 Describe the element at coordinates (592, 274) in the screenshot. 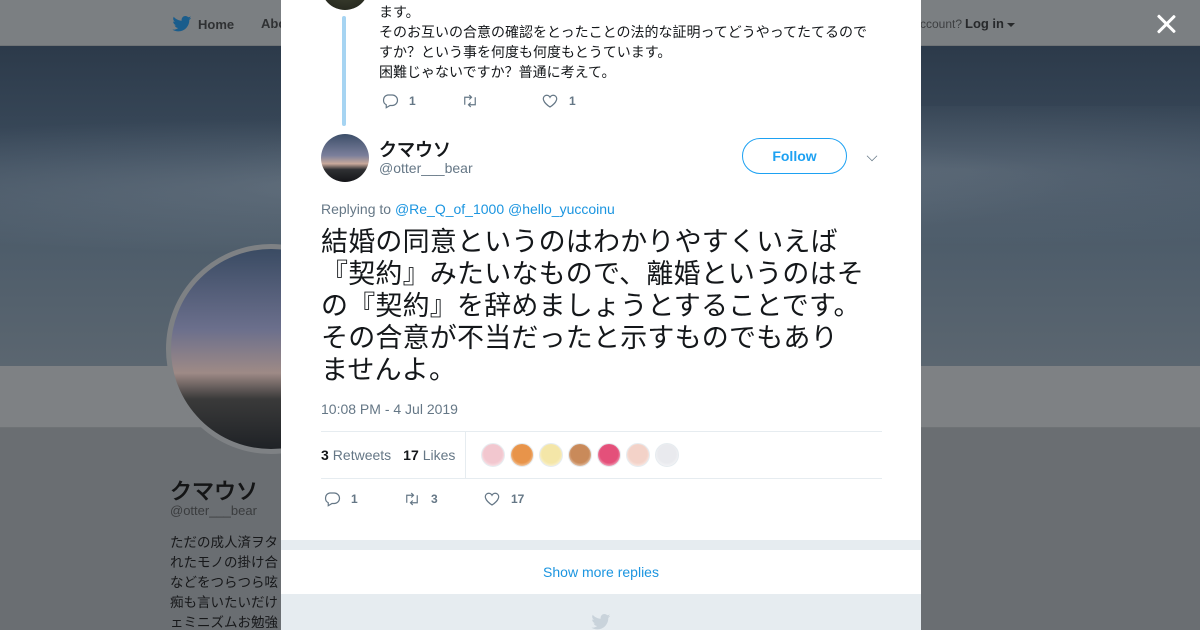

I see `tweet-text-line: 『契約』みたいなもので、離婚というのはそ` at that location.